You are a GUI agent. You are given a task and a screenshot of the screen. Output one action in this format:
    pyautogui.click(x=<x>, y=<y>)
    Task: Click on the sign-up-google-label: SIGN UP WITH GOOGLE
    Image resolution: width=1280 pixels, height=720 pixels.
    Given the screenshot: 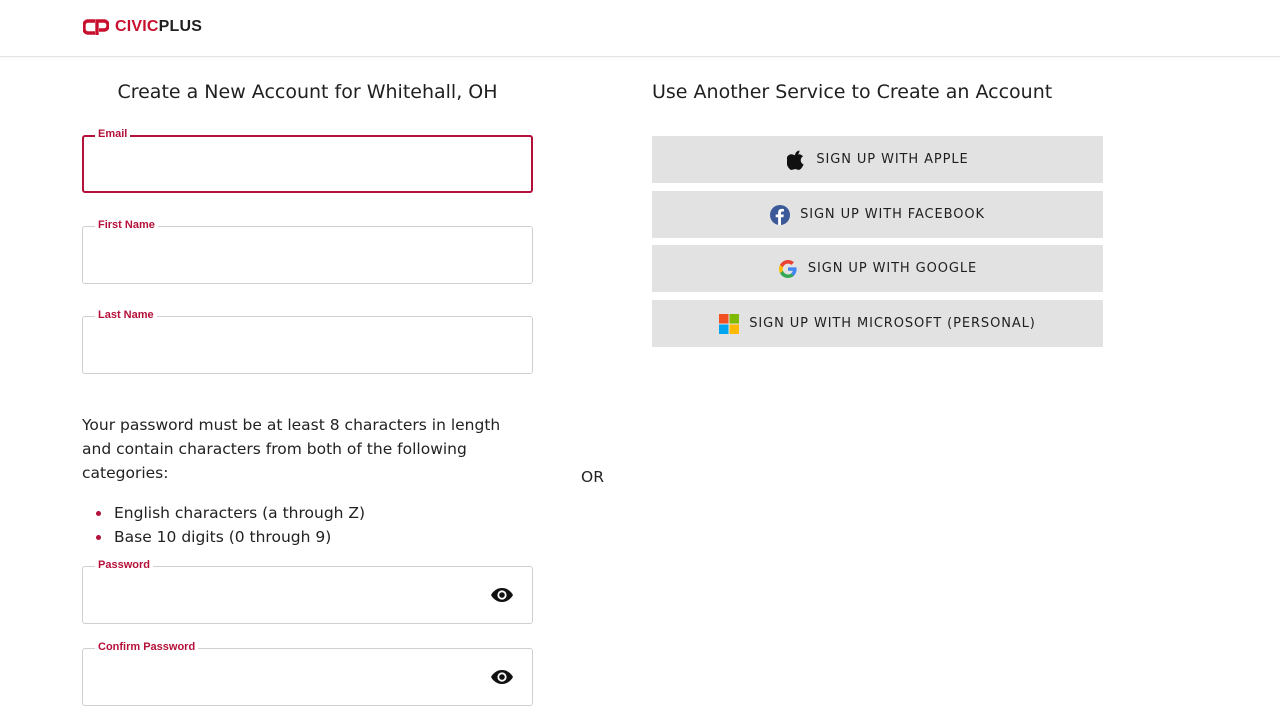 What is the action you would take?
    pyautogui.click(x=892, y=268)
    